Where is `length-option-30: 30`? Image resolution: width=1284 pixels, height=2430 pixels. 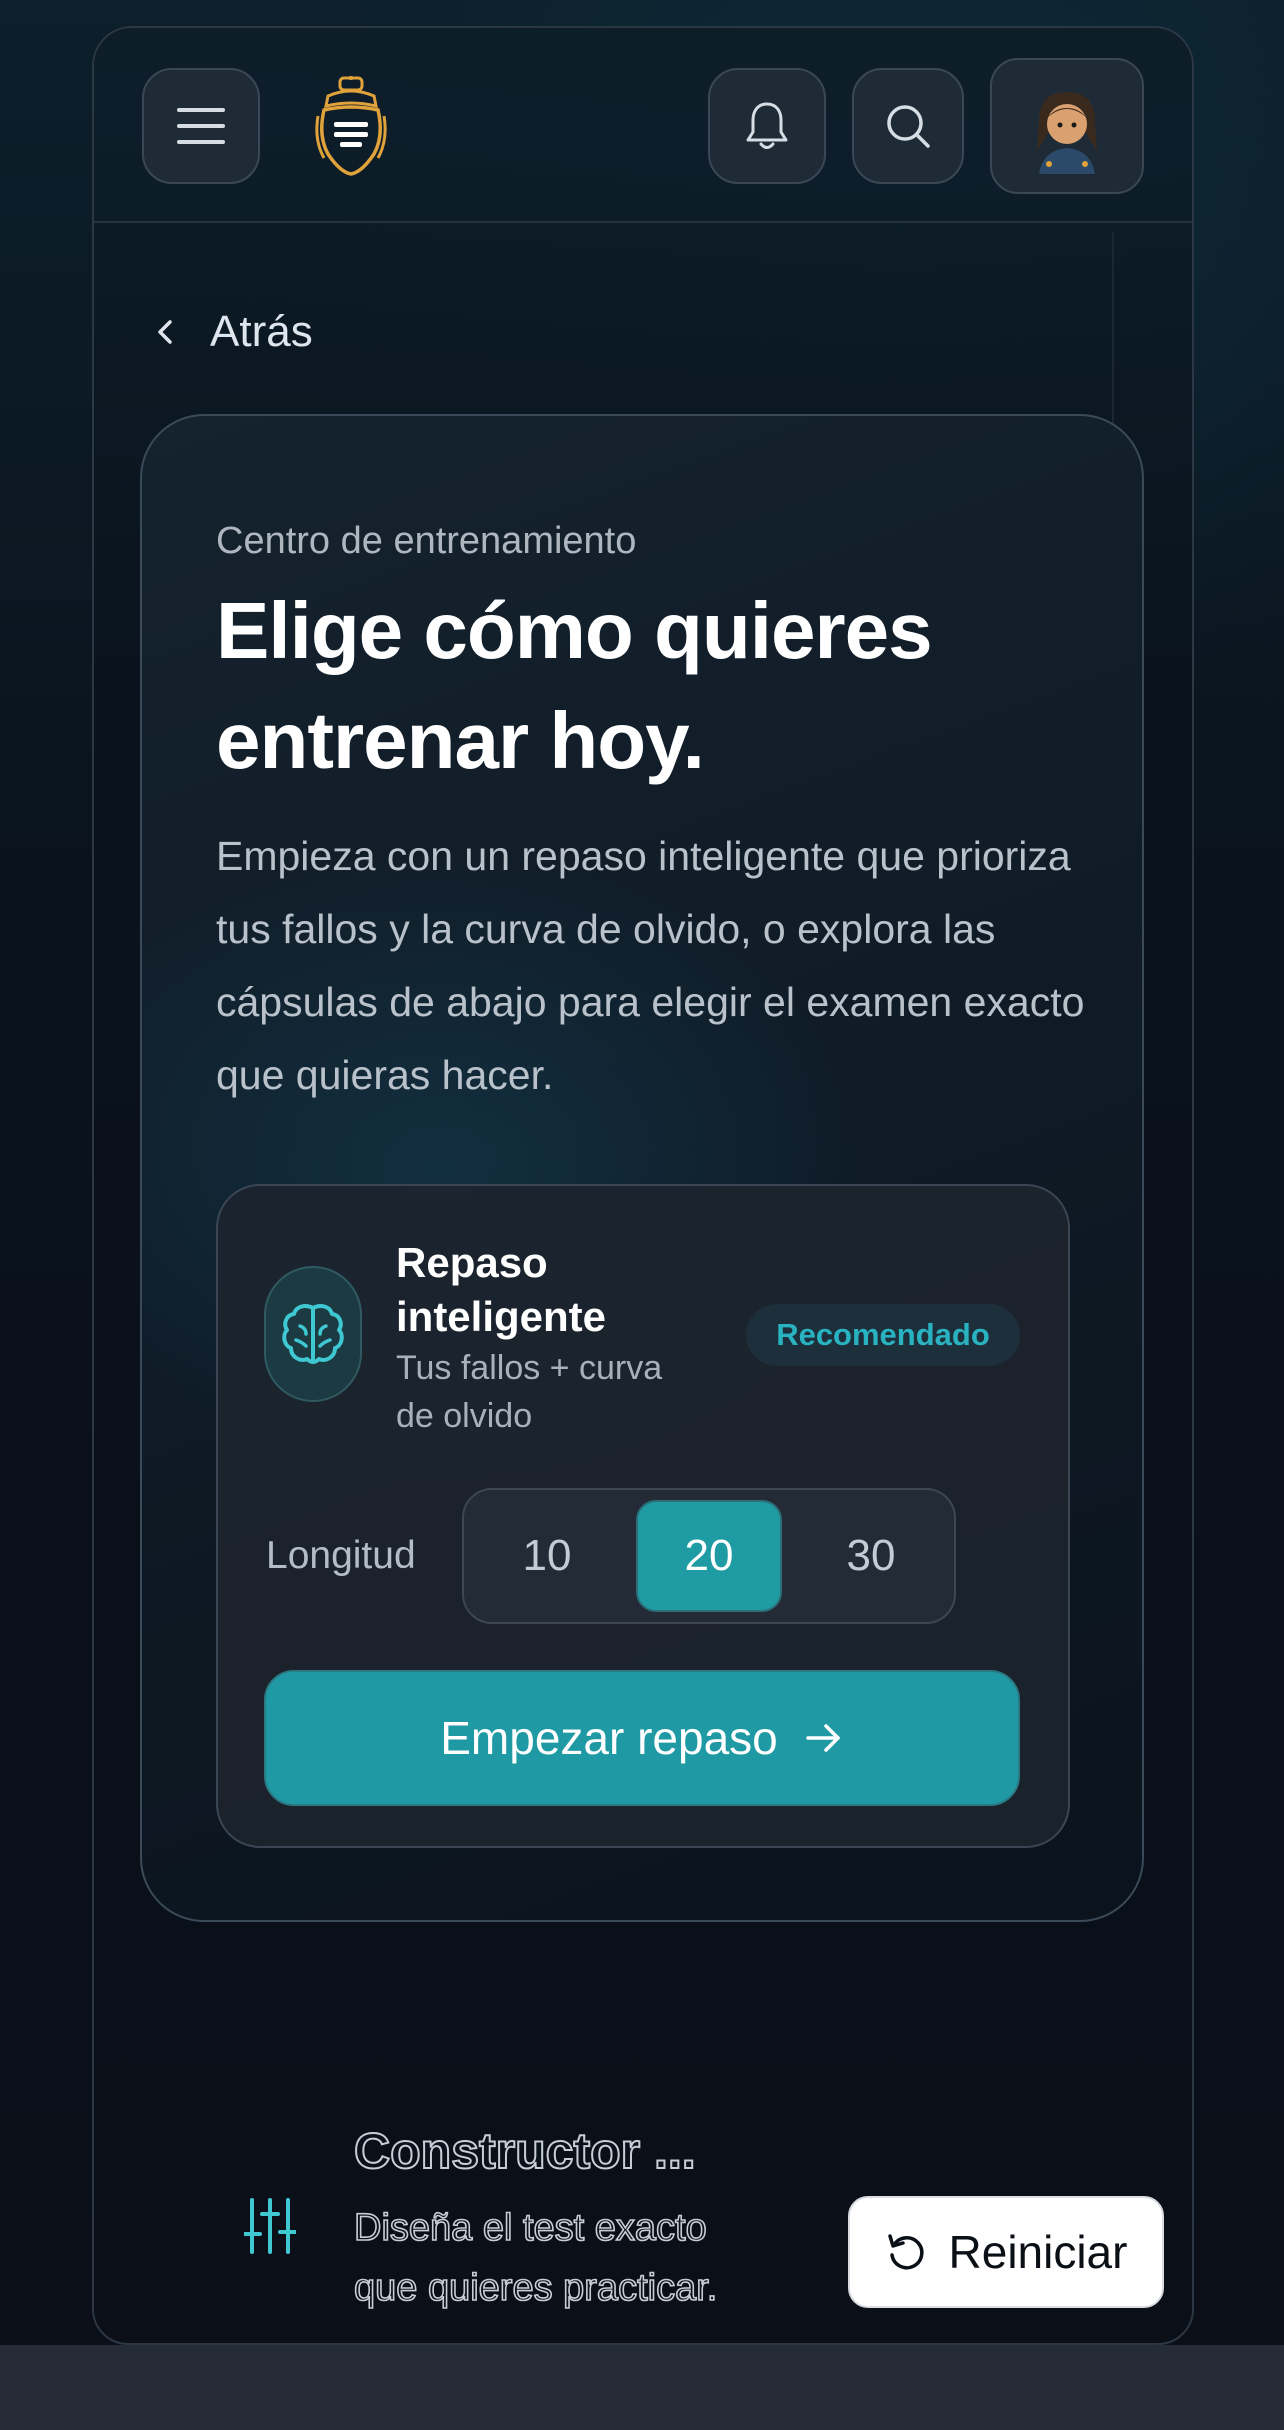 length-option-30: 30 is located at coordinates (871, 1556).